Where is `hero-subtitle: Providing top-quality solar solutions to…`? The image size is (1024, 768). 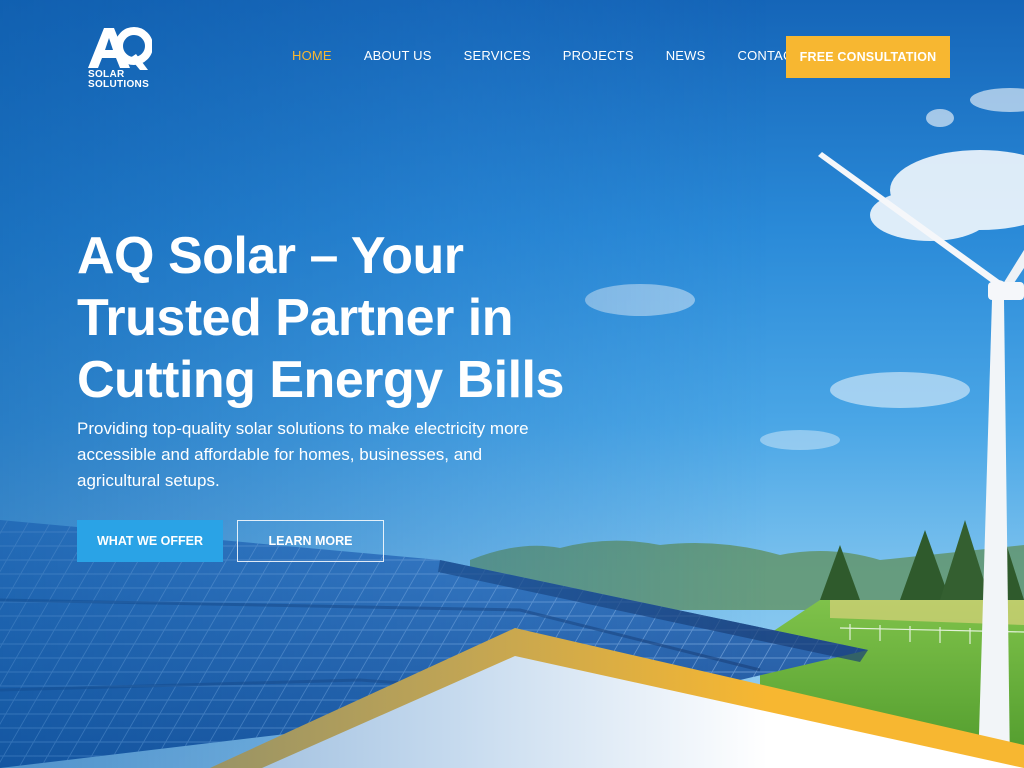 hero-subtitle: Providing top-quality solar solutions to… is located at coordinates (303, 454).